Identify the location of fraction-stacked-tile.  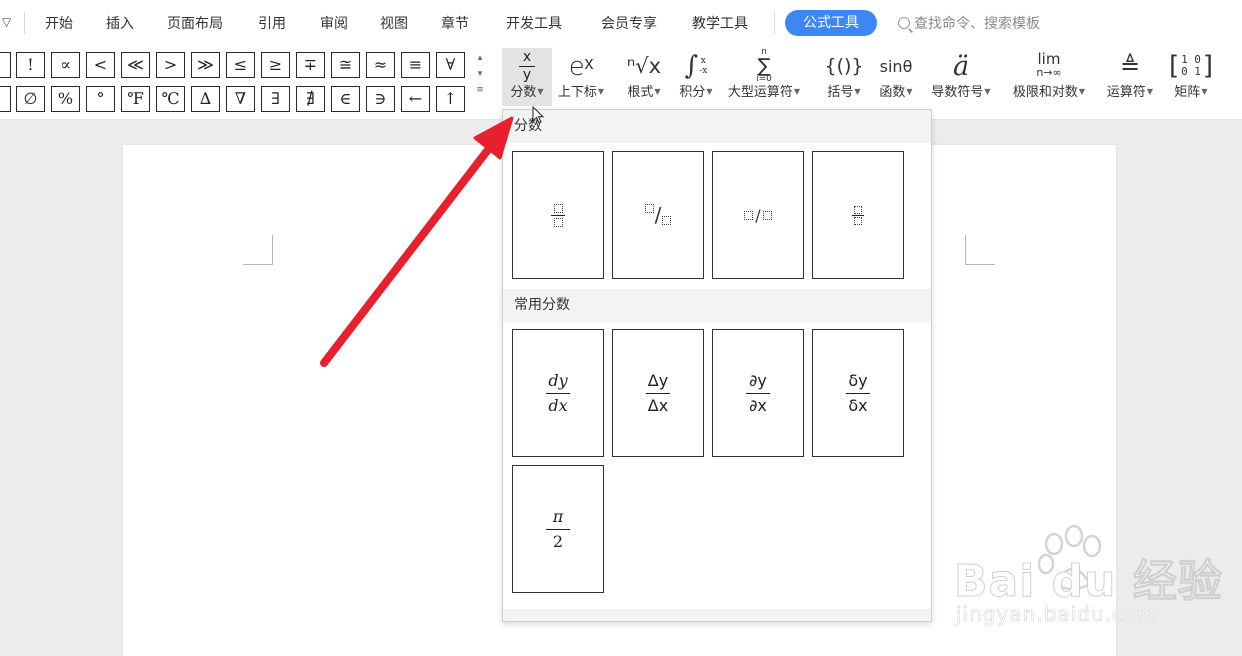
(558, 215).